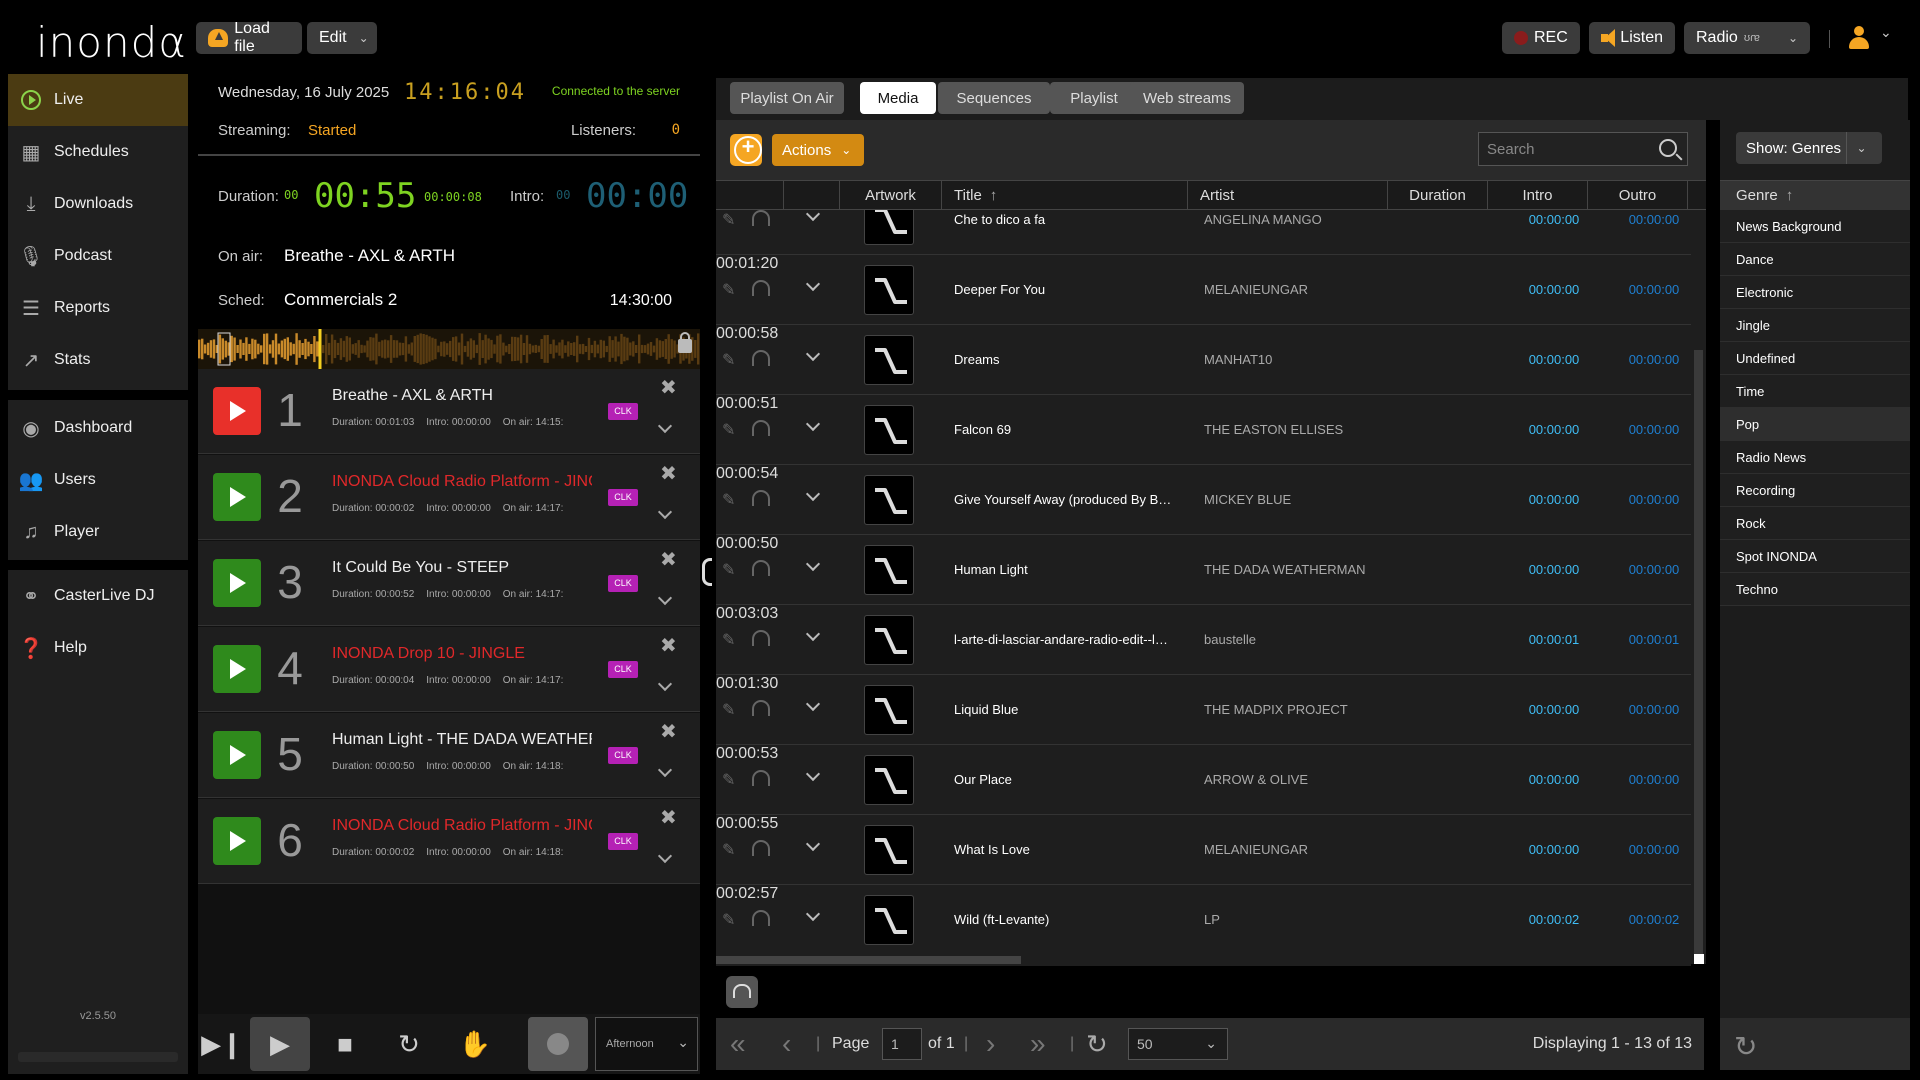 The height and width of the screenshot is (1080, 1920). What do you see at coordinates (98, 360) in the screenshot?
I see `sidebar-item-stats: ↗ Stats` at bounding box center [98, 360].